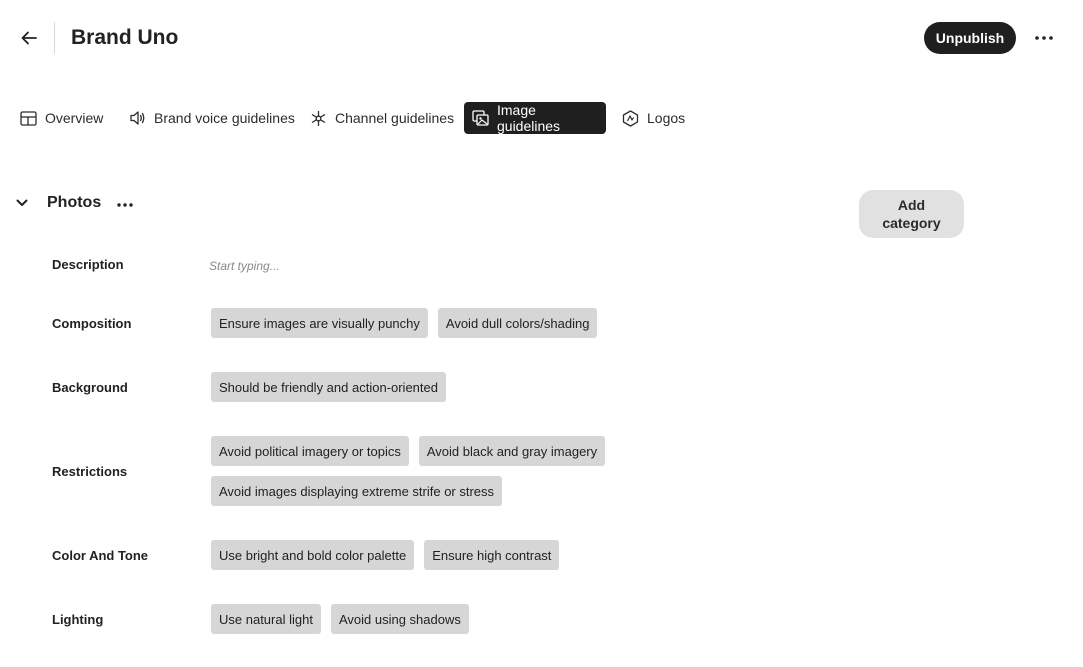  What do you see at coordinates (100, 555) in the screenshot?
I see `row-label-color-and-tone: Color And Tone` at bounding box center [100, 555].